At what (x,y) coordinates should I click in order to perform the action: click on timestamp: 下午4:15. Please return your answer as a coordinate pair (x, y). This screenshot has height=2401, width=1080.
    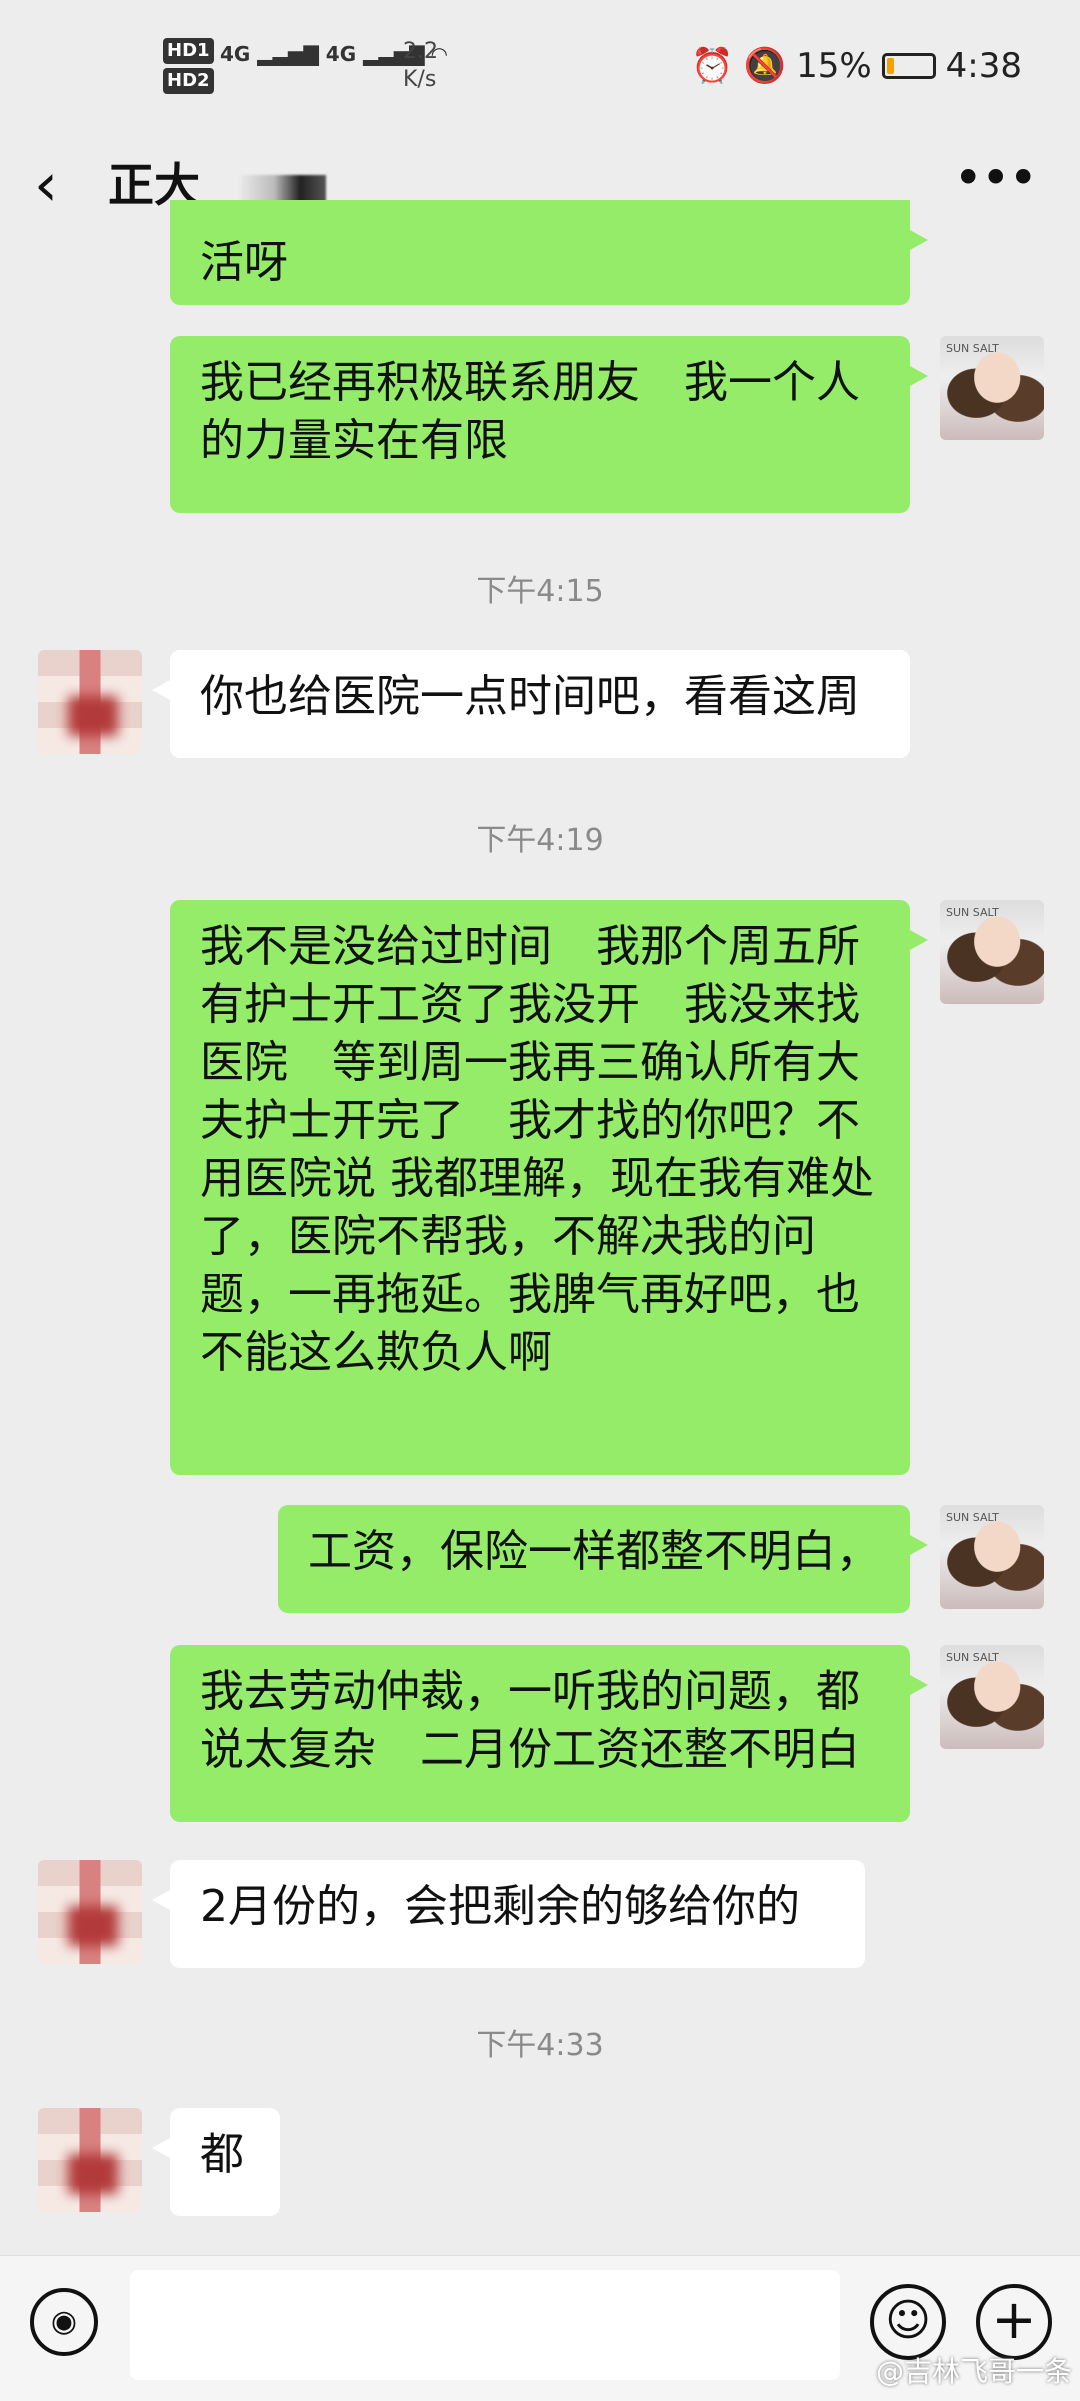
    Looking at the image, I should click on (540, 591).